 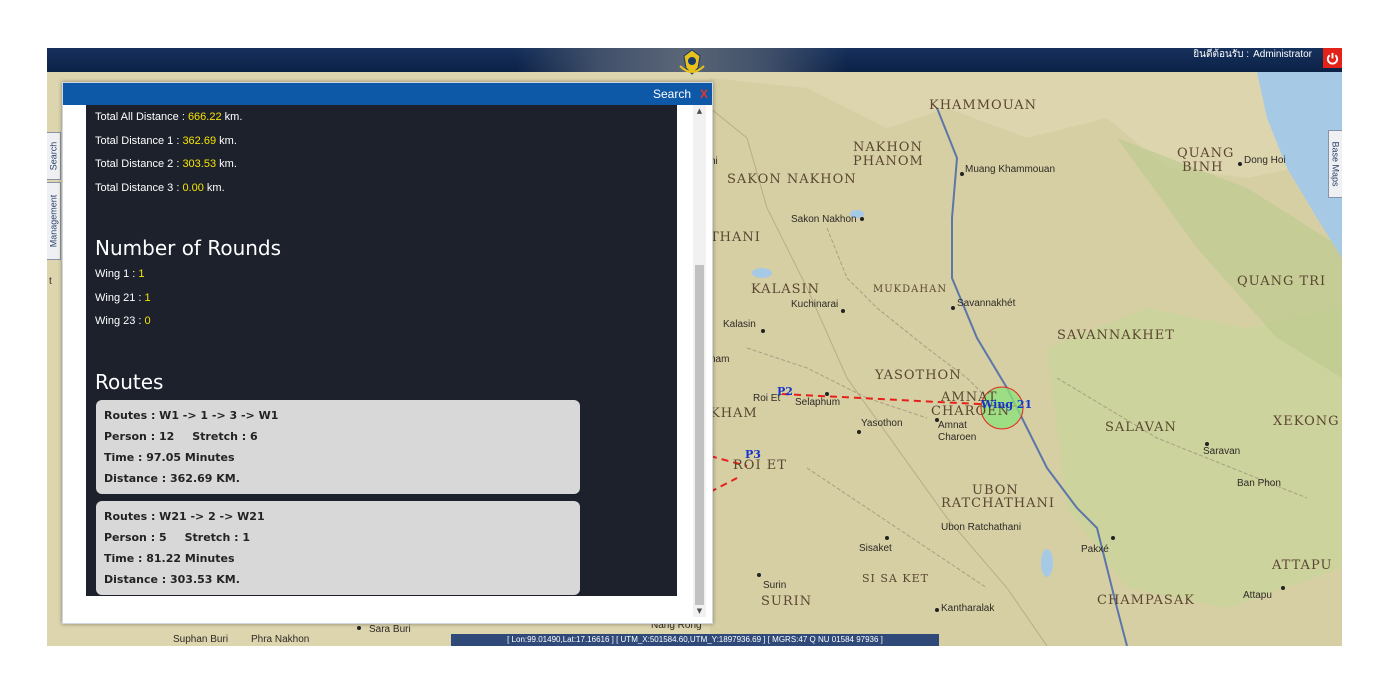 What do you see at coordinates (169, 558) in the screenshot?
I see `route-time: Time : 81.22 Minutes` at bounding box center [169, 558].